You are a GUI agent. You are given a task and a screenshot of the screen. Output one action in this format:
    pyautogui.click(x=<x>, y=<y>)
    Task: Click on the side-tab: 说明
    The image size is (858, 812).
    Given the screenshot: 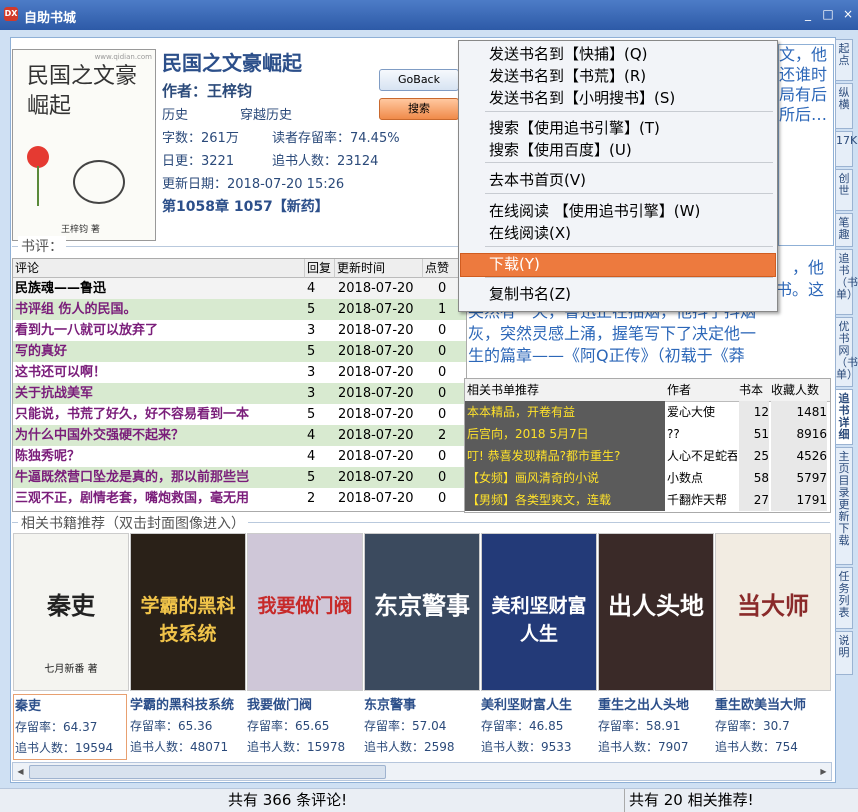 What is the action you would take?
    pyautogui.click(x=844, y=653)
    